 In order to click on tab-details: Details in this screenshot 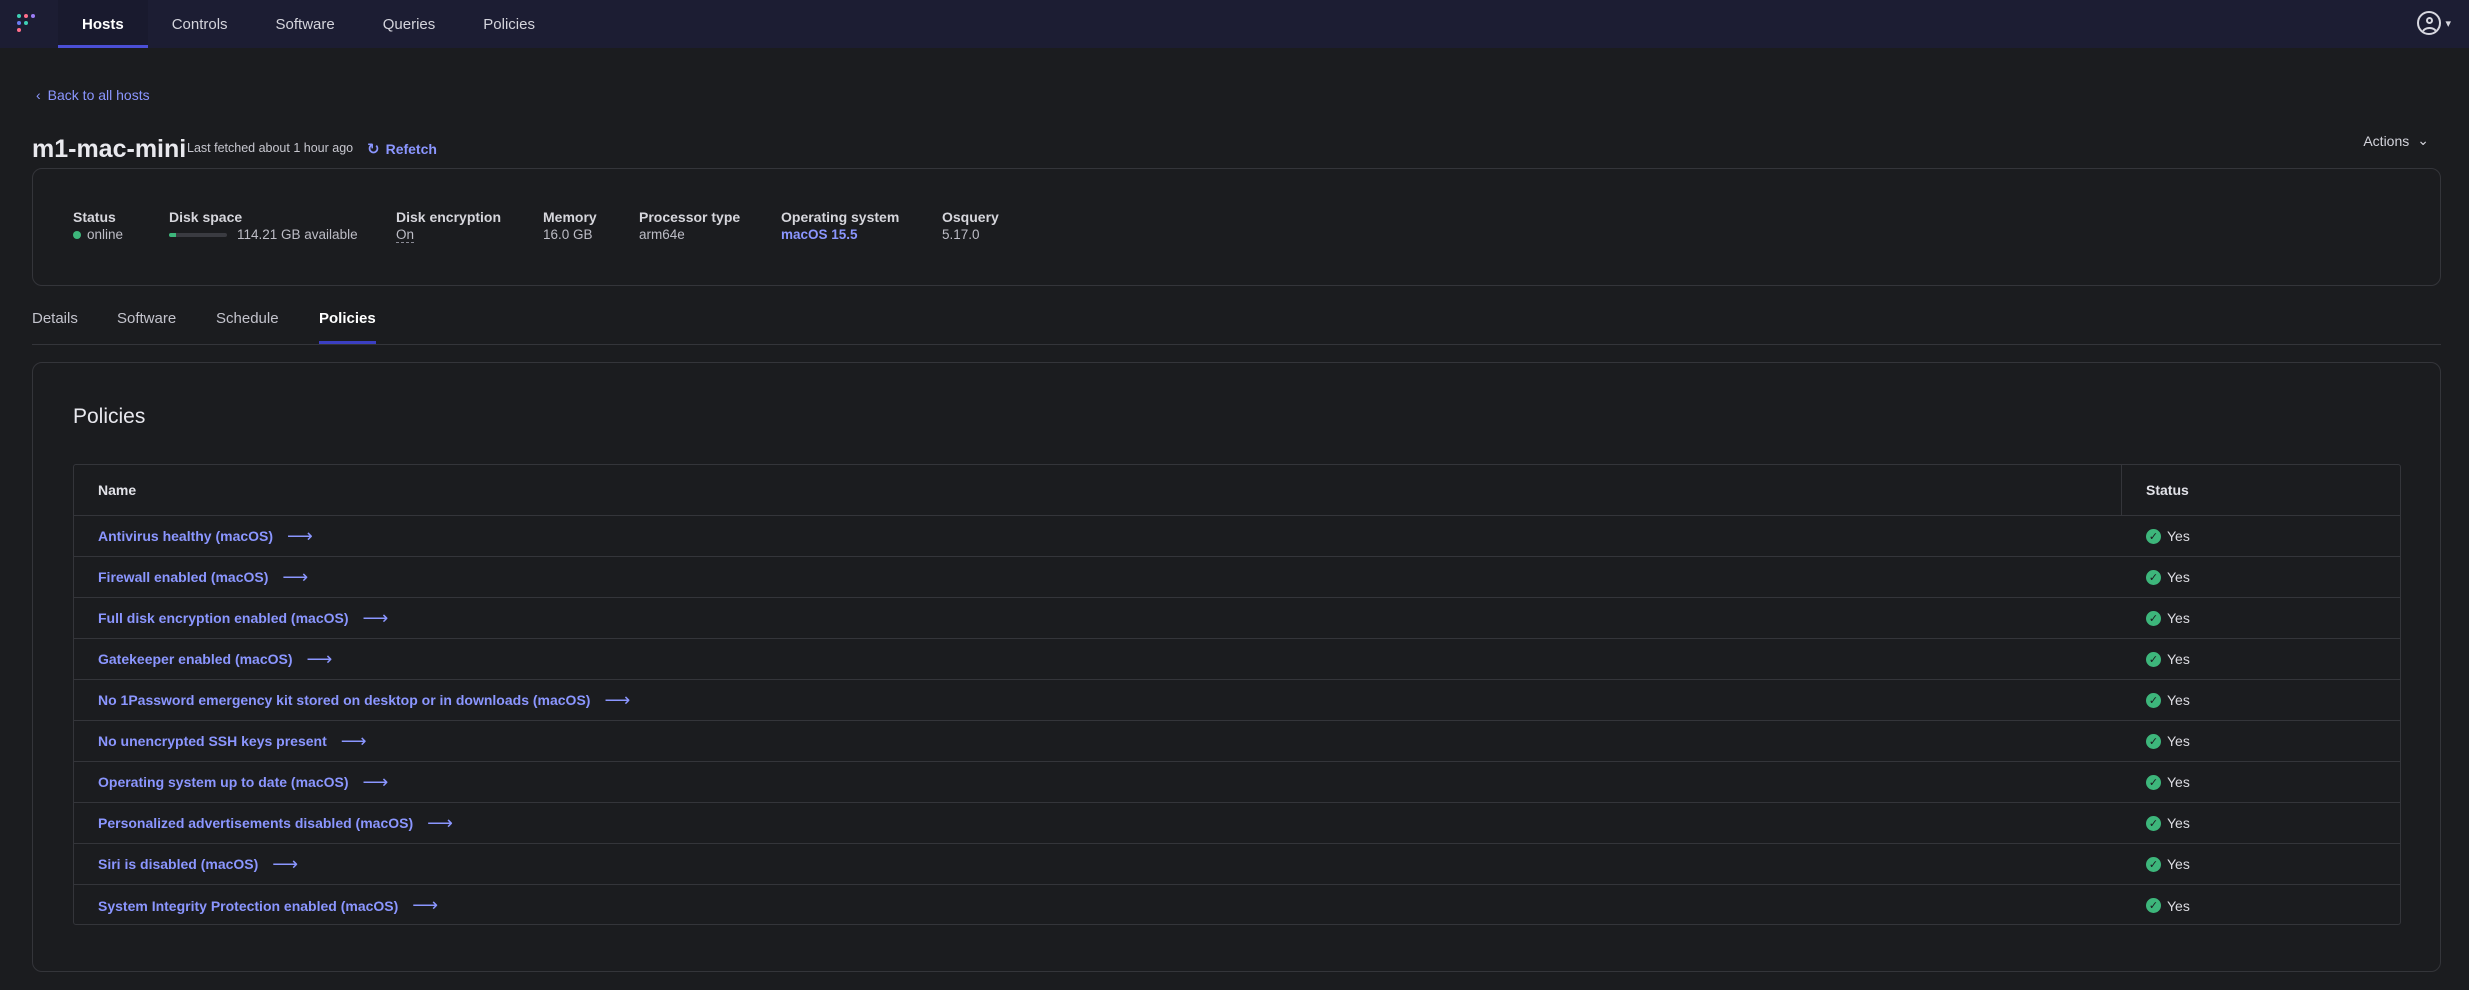, I will do `click(55, 325)`.